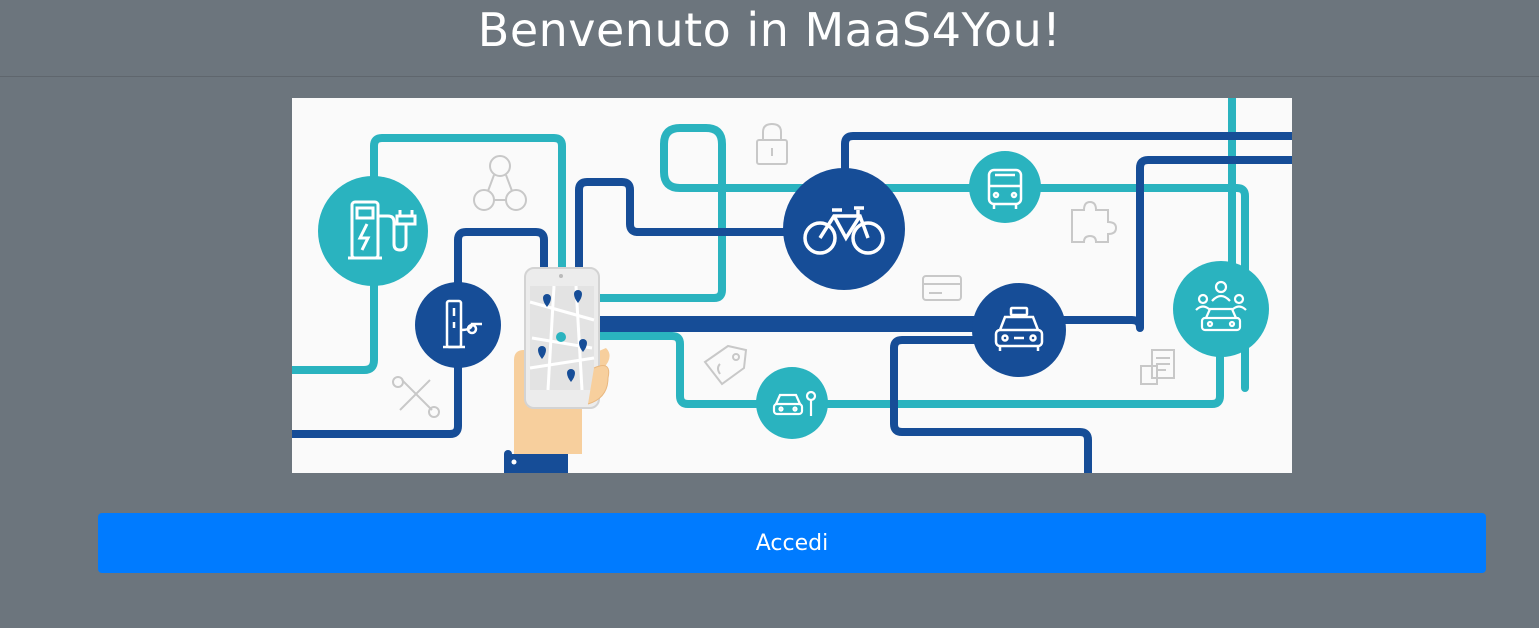 The image size is (1539, 628). I want to click on page-title: Benvenuto in MaaS4You!, so click(769, 30).